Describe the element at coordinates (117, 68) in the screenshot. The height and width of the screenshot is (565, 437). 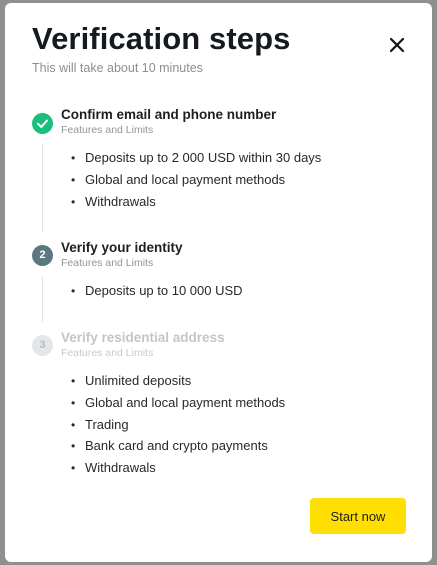
I see `modal-subtitle: This will take about 10 minutes` at that location.